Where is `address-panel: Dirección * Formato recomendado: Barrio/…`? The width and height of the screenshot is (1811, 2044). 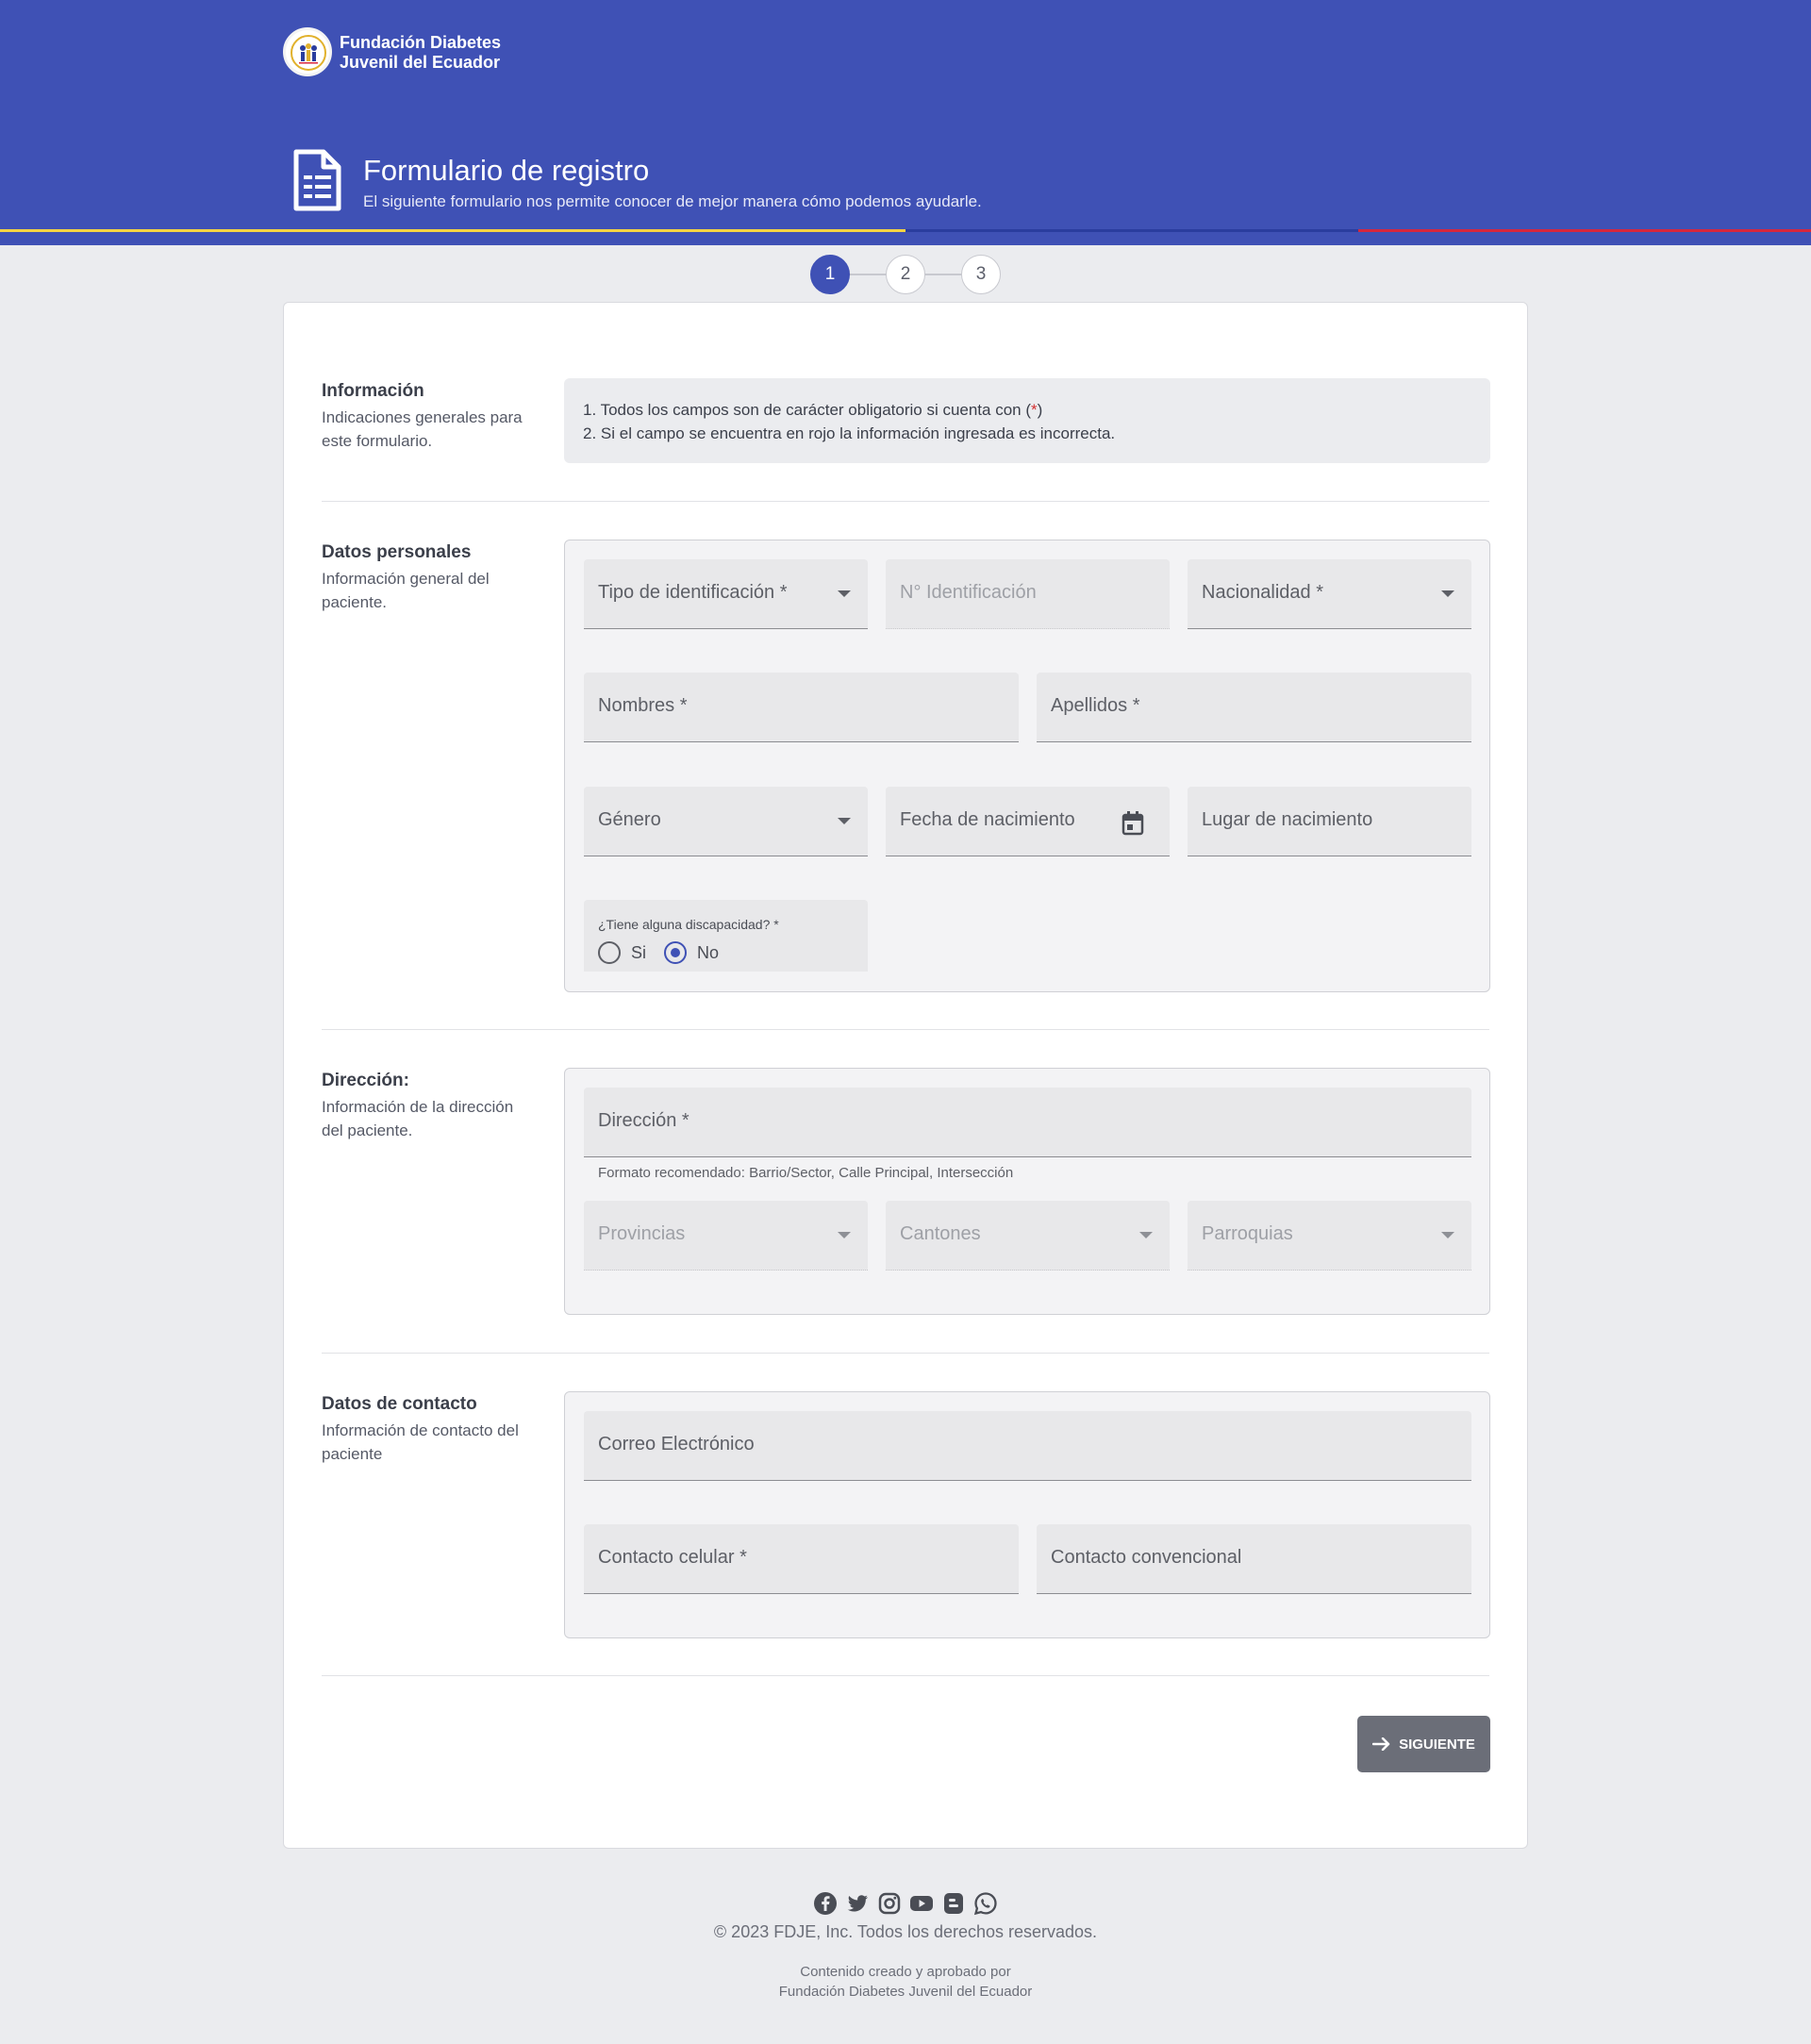
address-panel: Dirección * Formato recomendado: Barrio/… is located at coordinates (1027, 1191).